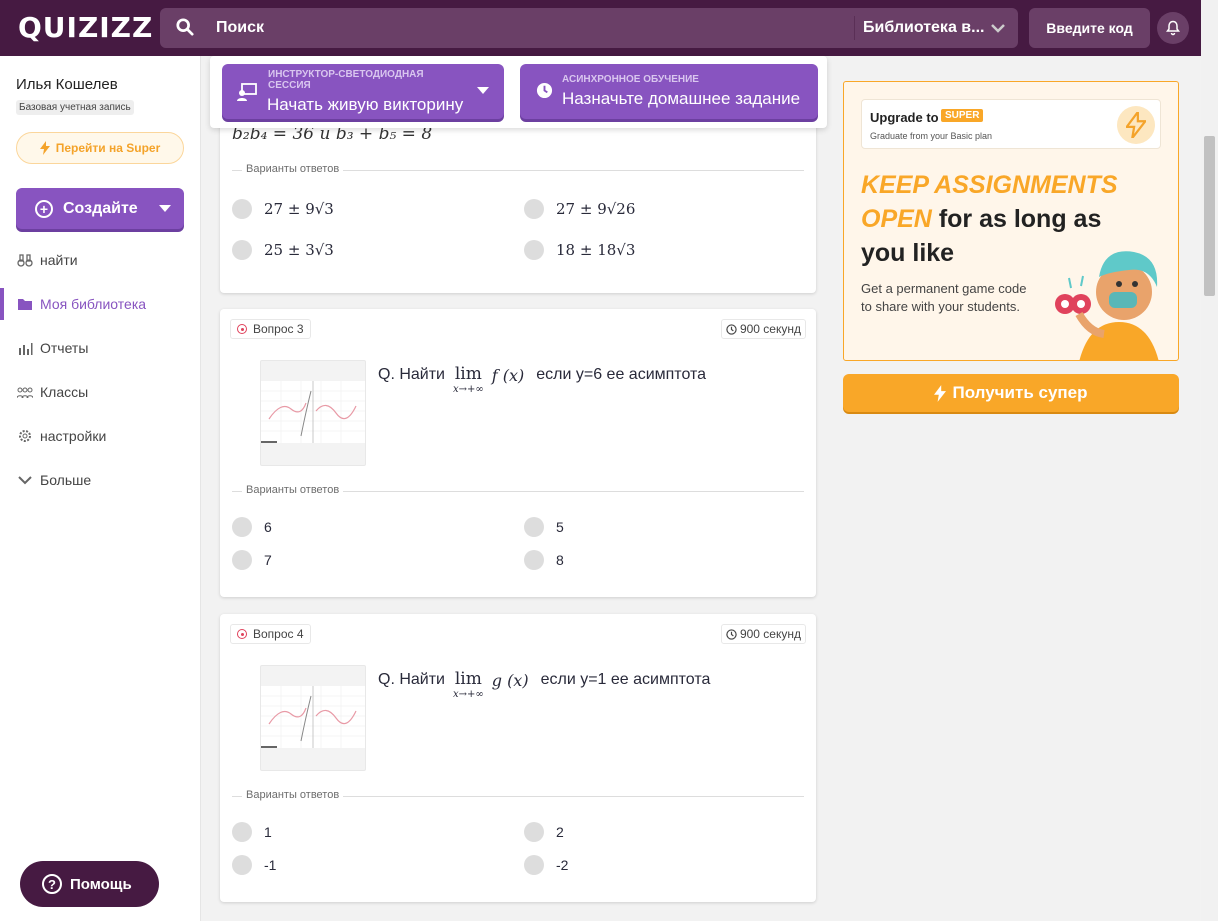 This screenshot has width=1218, height=921. What do you see at coordinates (93, 304) in the screenshot?
I see `sidebar-item-label: Моя библиотека` at bounding box center [93, 304].